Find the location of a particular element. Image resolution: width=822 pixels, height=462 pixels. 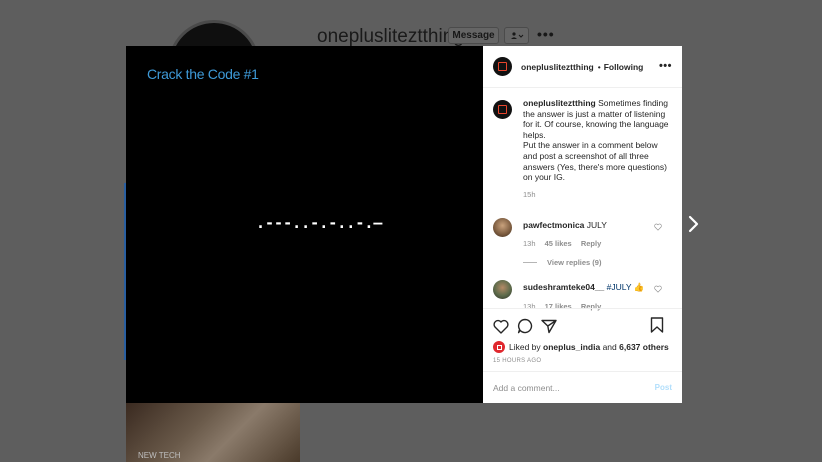

header-username: oneplusliteztthing is located at coordinates (557, 67).